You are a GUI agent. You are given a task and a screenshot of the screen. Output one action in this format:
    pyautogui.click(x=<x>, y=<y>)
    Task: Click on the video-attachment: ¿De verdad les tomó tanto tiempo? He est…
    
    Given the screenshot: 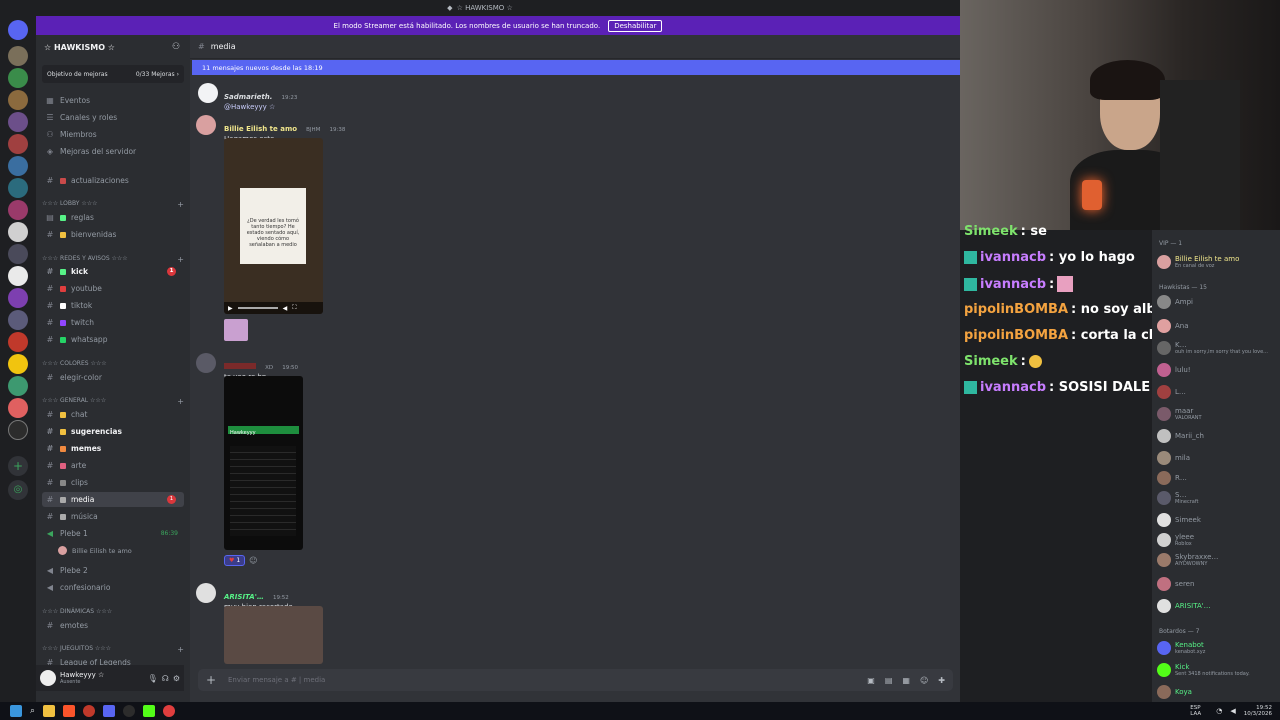 What is the action you would take?
    pyautogui.click(x=273, y=226)
    